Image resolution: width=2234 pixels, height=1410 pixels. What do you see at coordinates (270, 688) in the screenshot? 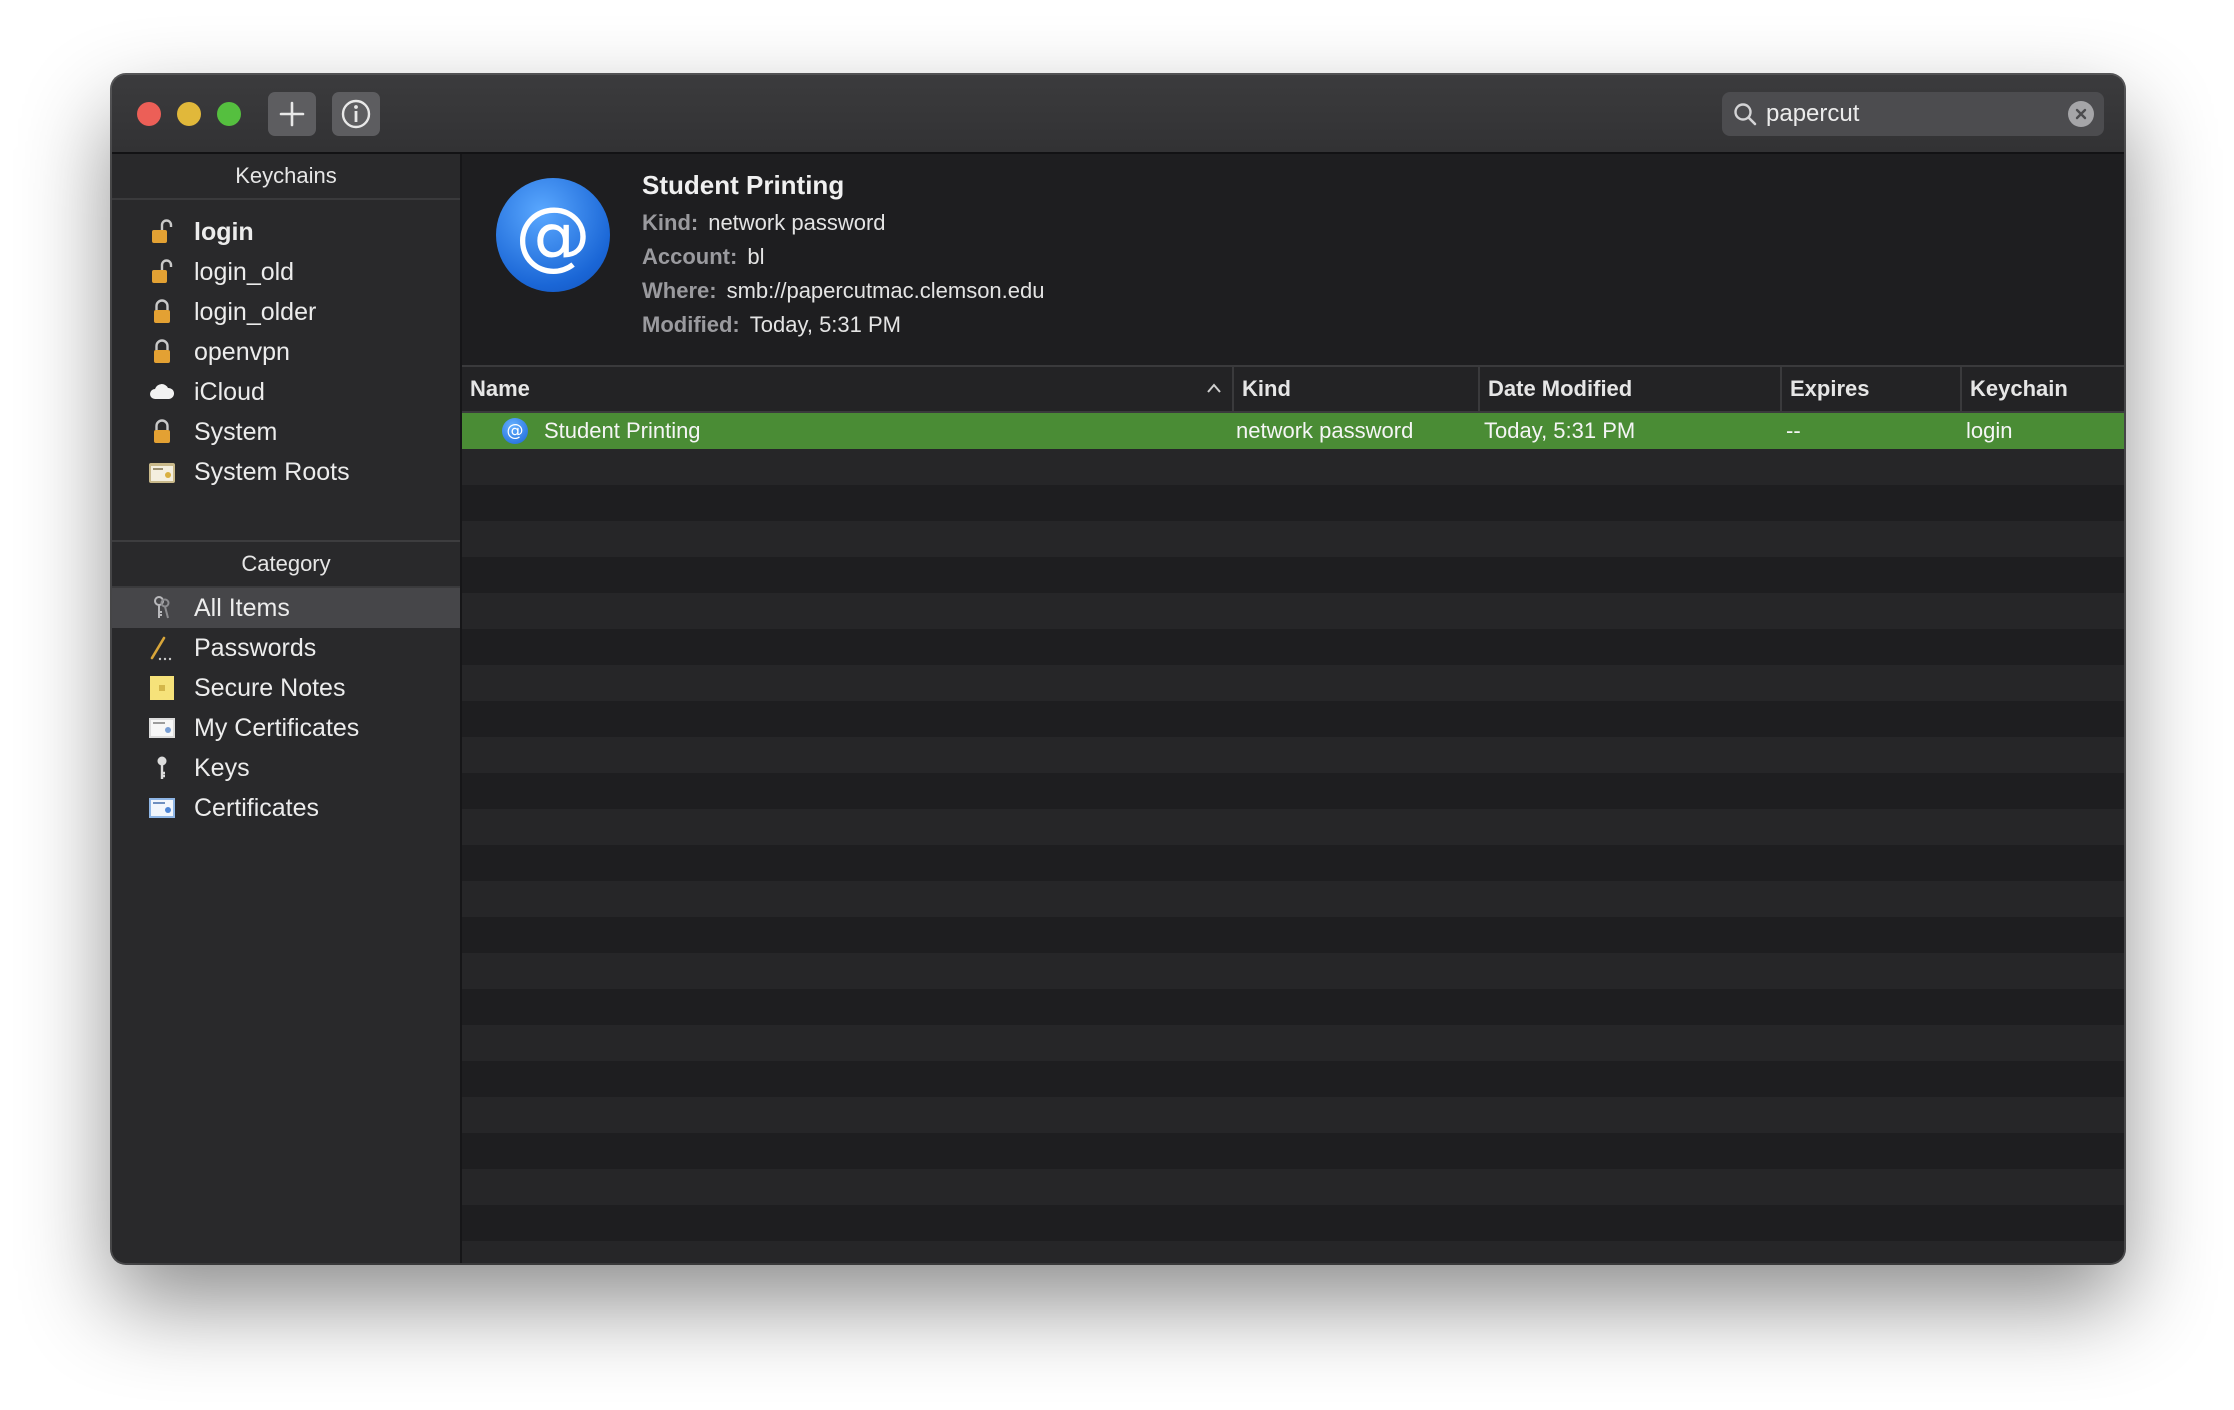
I see `category-label: Secure Notes` at bounding box center [270, 688].